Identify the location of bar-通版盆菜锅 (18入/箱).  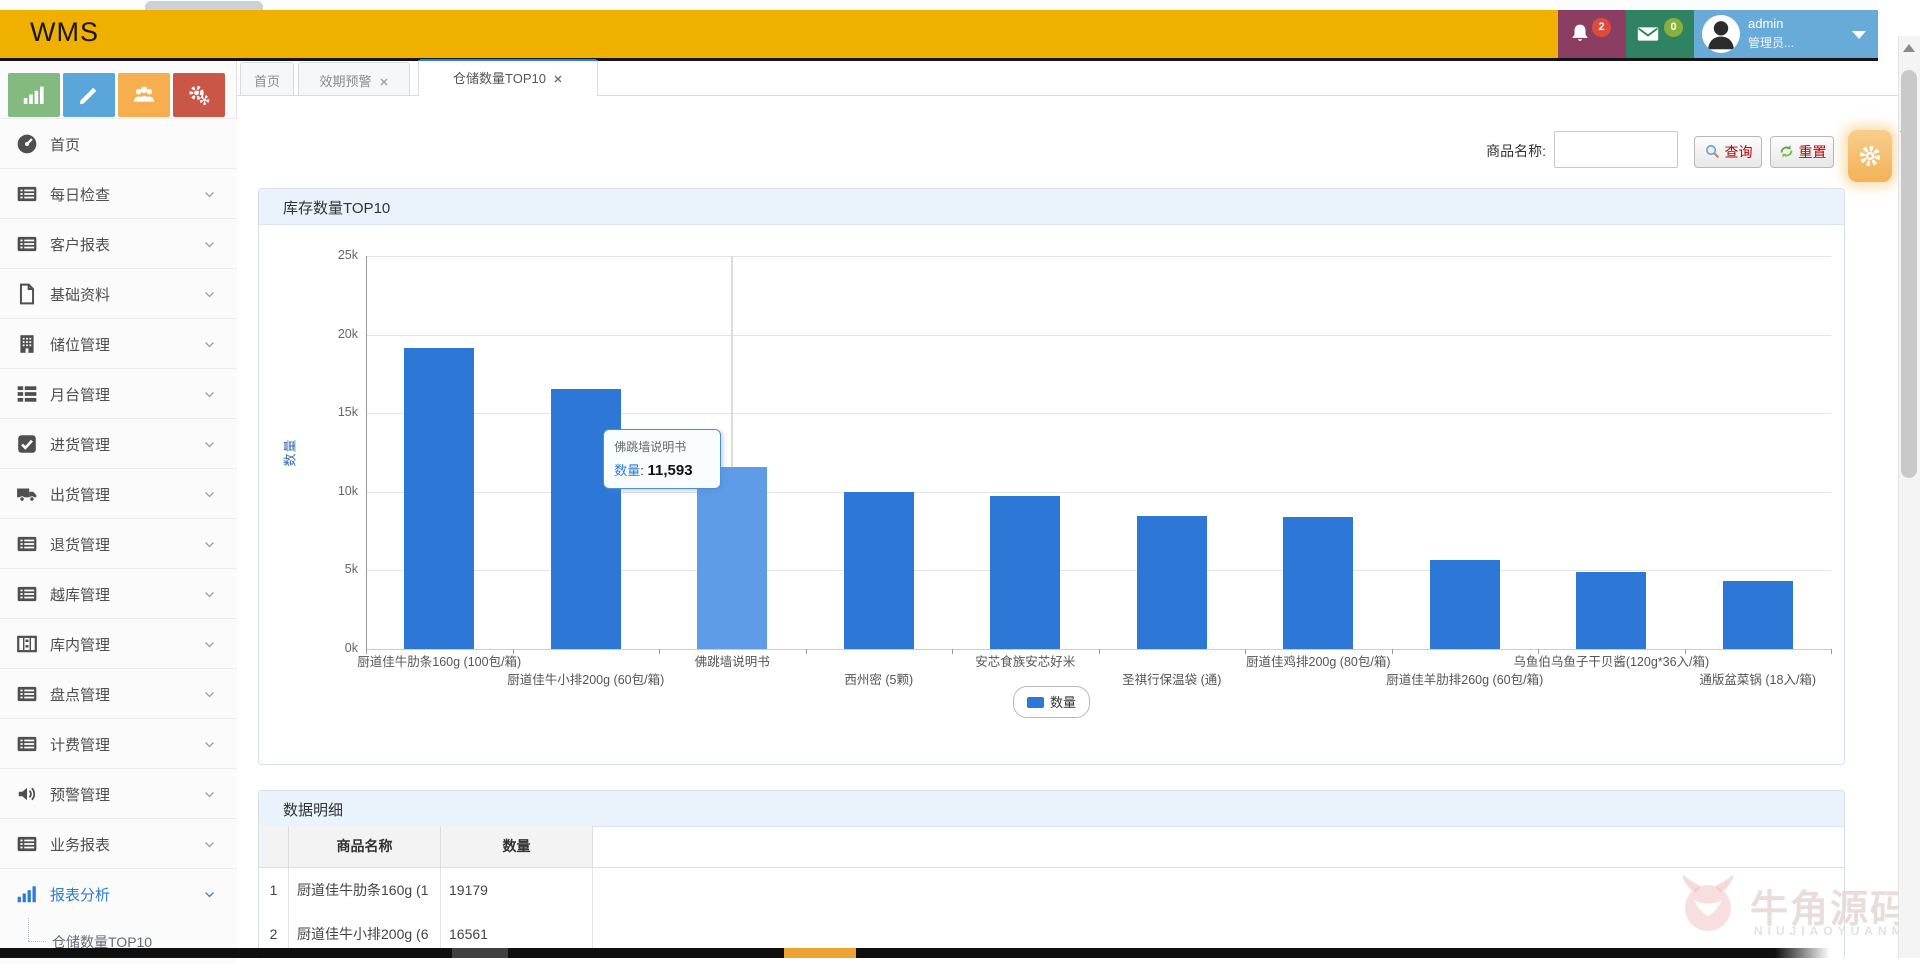
(1757, 615).